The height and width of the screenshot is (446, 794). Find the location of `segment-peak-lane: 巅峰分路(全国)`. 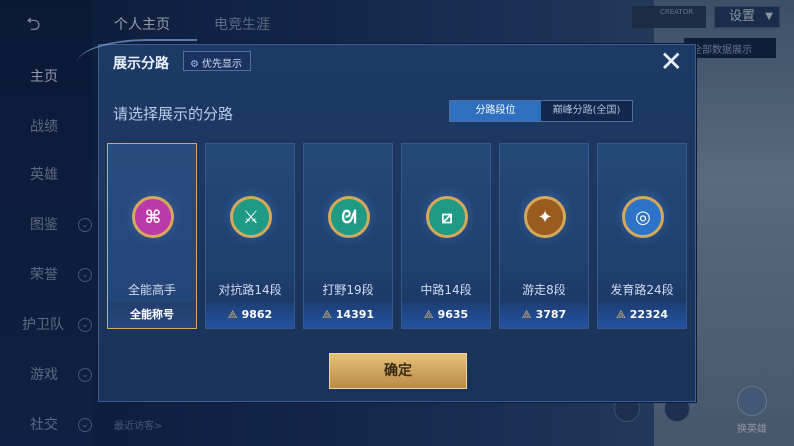

segment-peak-lane: 巅峰分路(全国) is located at coordinates (586, 111).